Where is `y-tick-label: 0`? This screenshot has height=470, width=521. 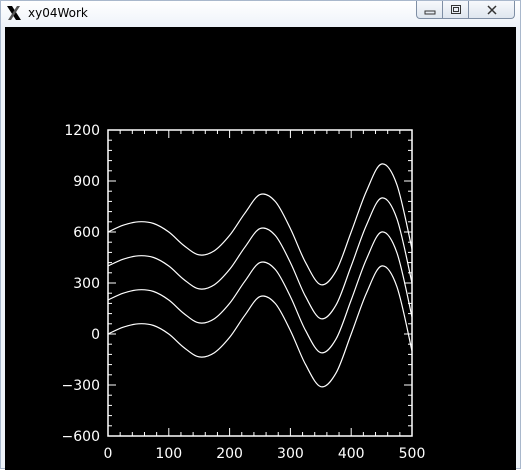 y-tick-label: 0 is located at coordinates (95, 335).